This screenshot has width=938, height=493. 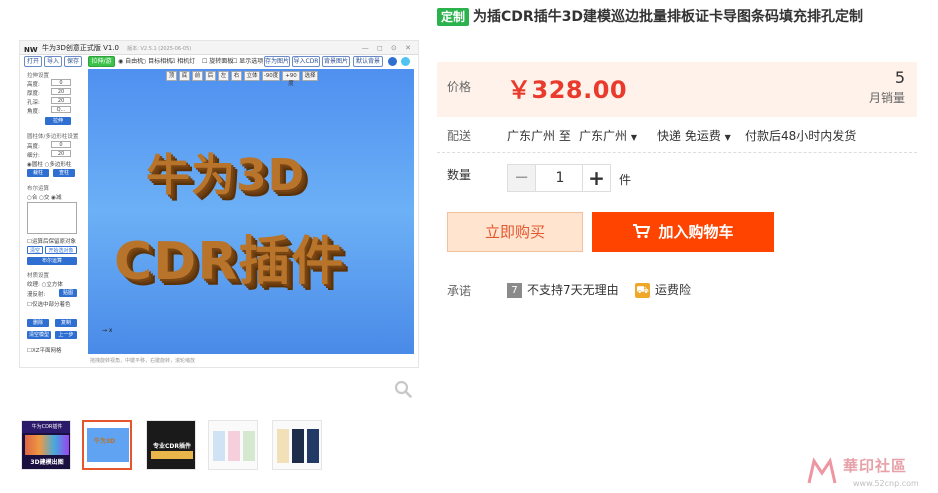 I want to click on delete-button: 删除, so click(x=38, y=323).